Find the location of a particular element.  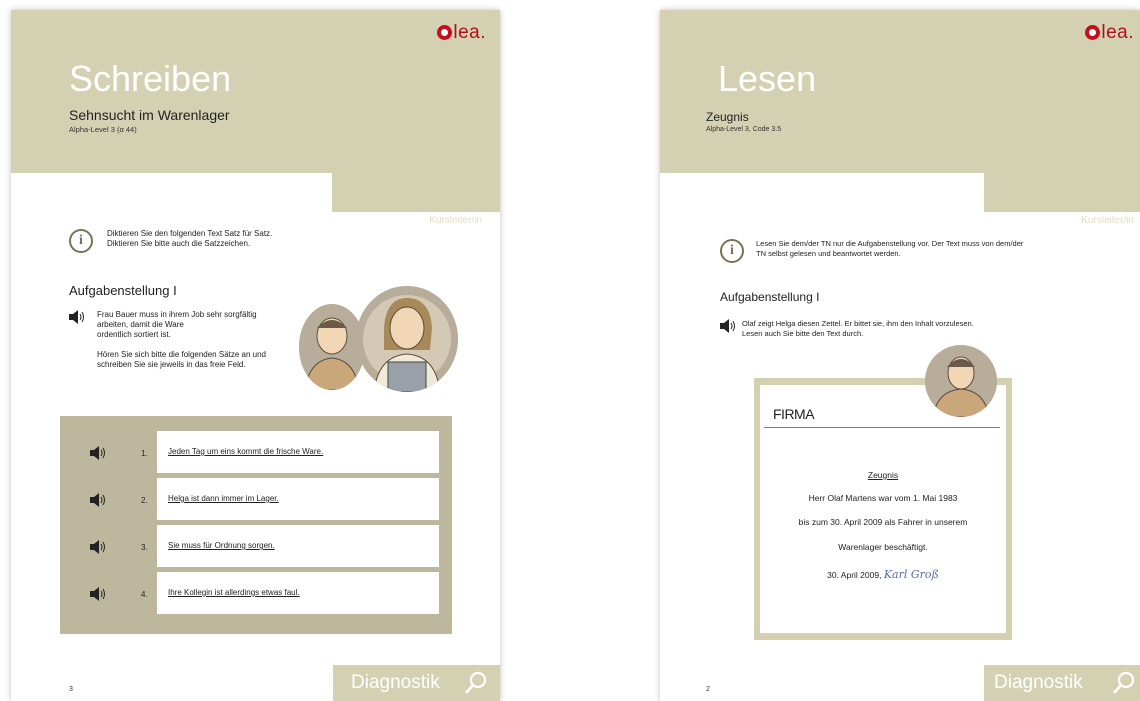

instruction-line: Lesen auch Sie bitte den Text durch. is located at coordinates (803, 333).